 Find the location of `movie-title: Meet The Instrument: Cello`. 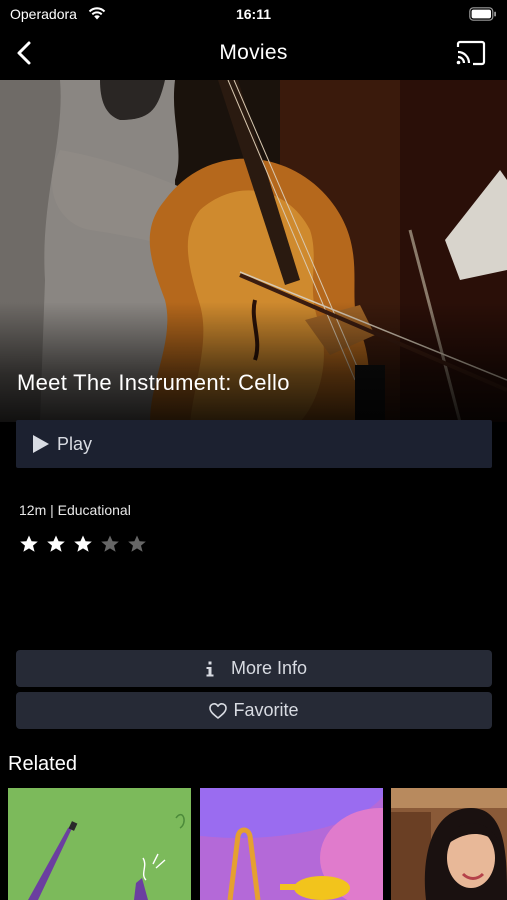

movie-title: Meet The Instrument: Cello is located at coordinates (153, 382).